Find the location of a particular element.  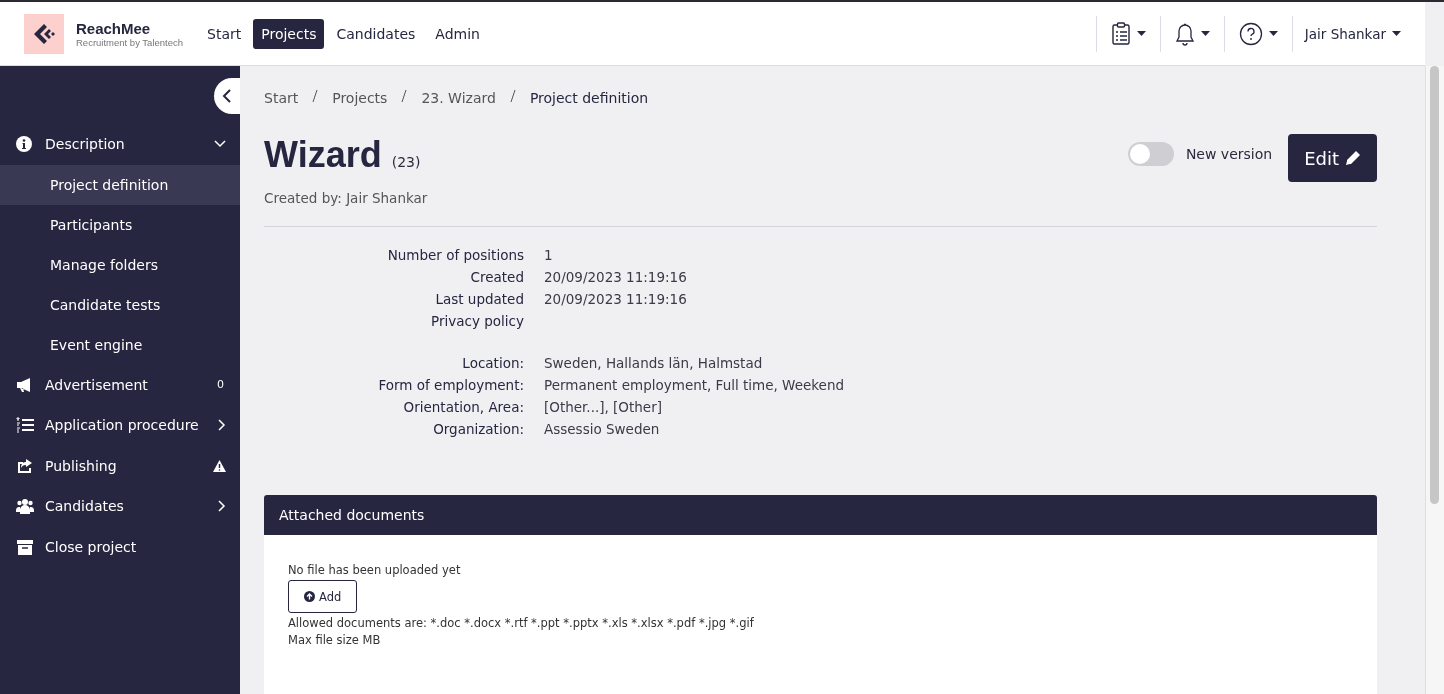

users-icon is located at coordinates (25, 506).